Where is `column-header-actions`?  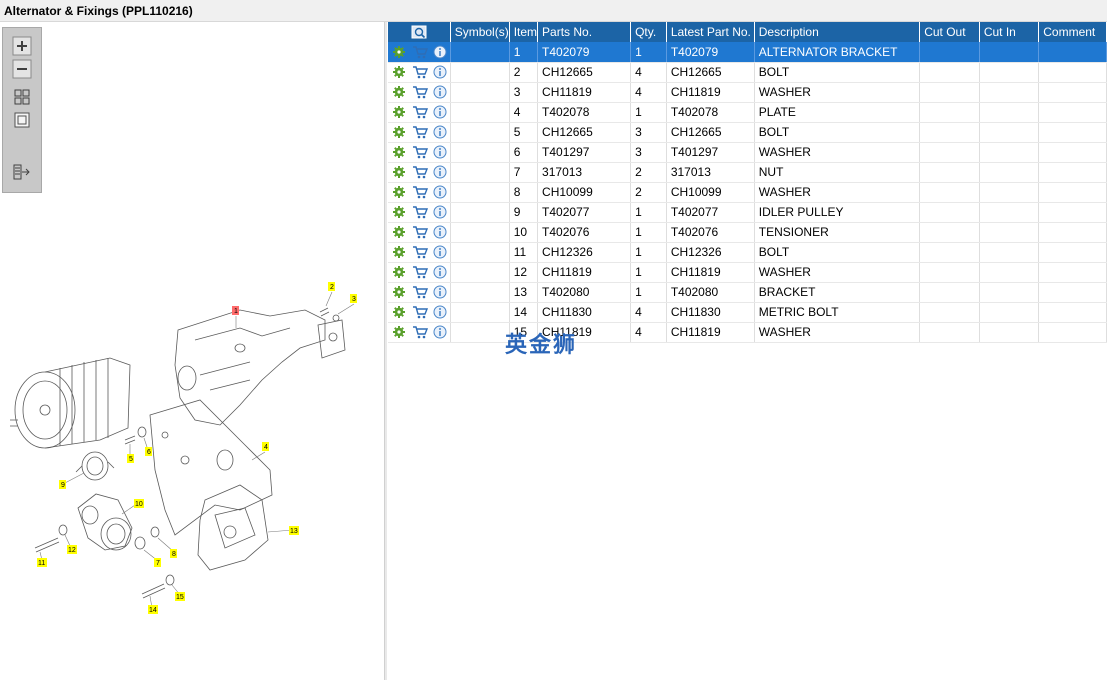 column-header-actions is located at coordinates (419, 32).